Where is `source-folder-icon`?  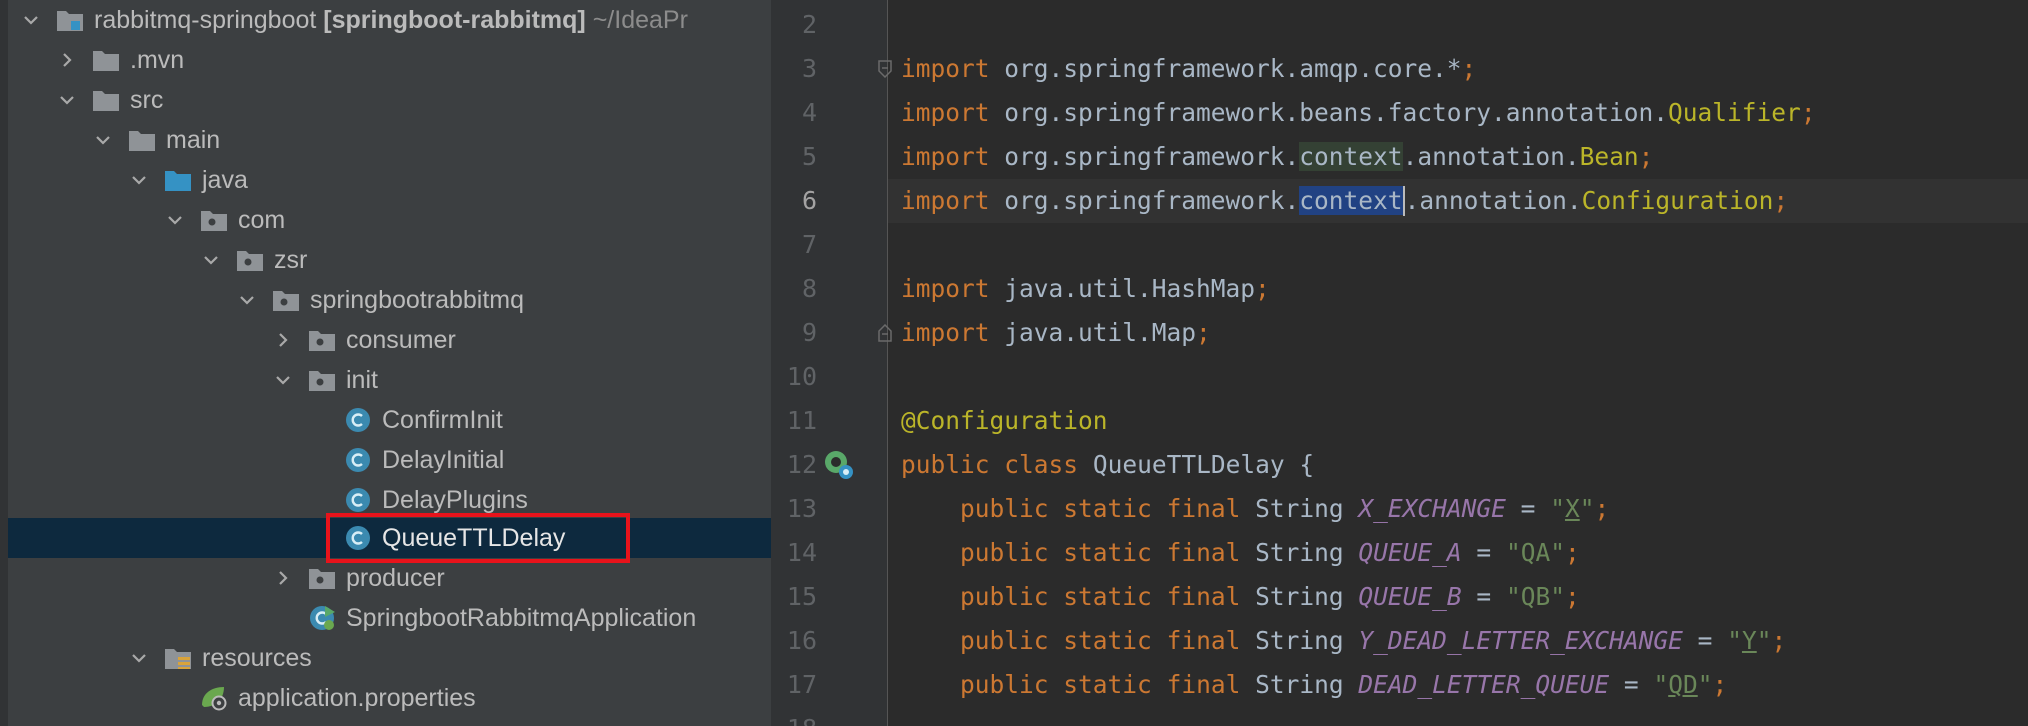
source-folder-icon is located at coordinates (178, 180).